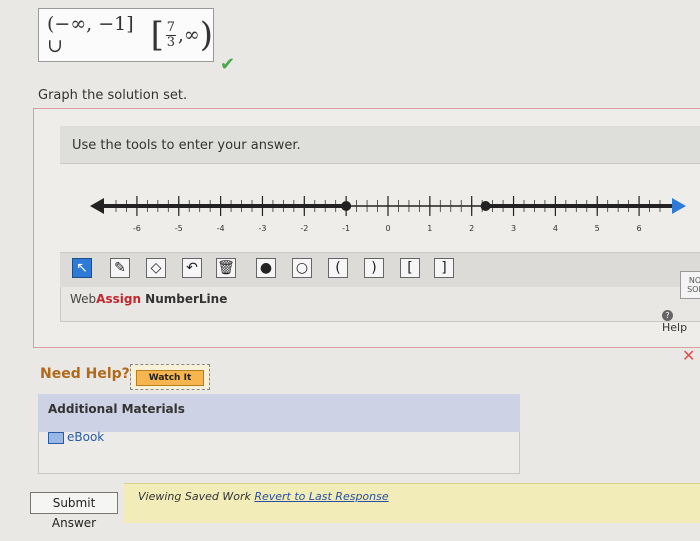 The width and height of the screenshot is (700, 541). I want to click on help-label: Help, so click(675, 327).